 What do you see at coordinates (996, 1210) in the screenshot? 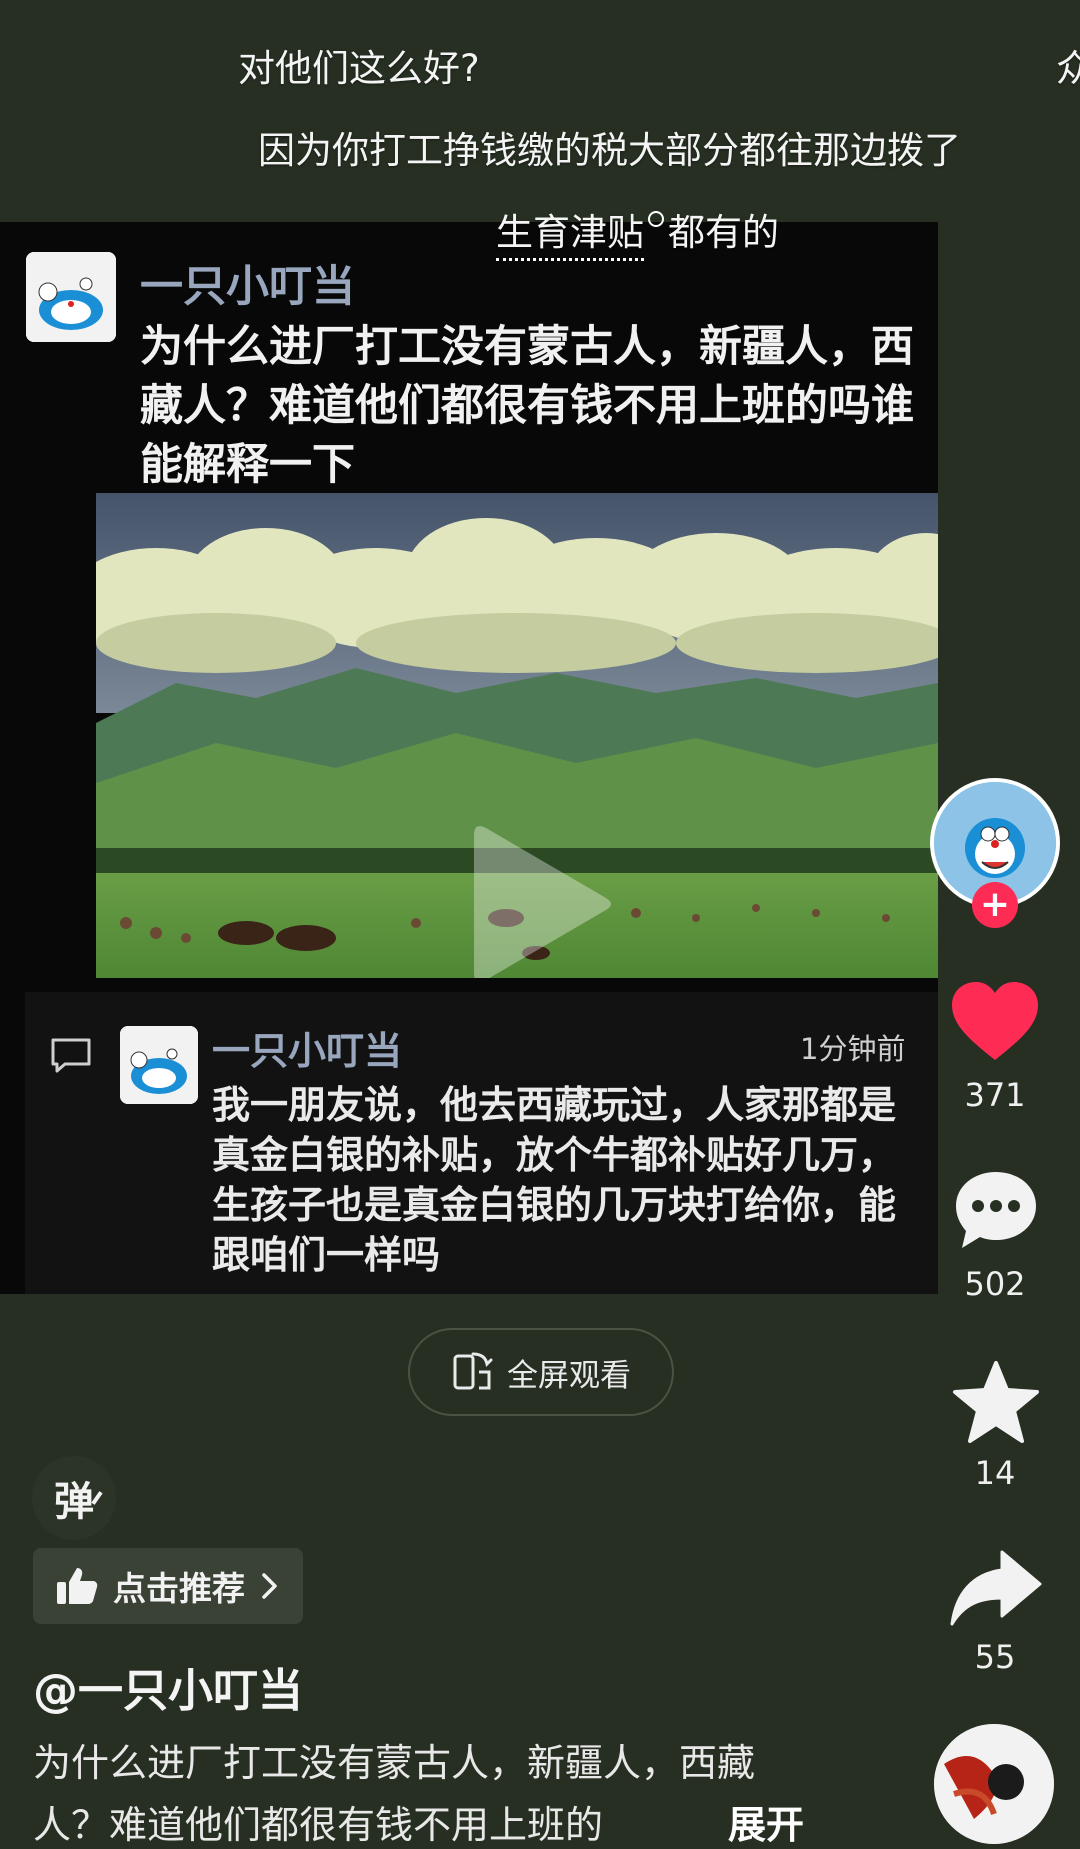
I see `comment-bubble-icon` at bounding box center [996, 1210].